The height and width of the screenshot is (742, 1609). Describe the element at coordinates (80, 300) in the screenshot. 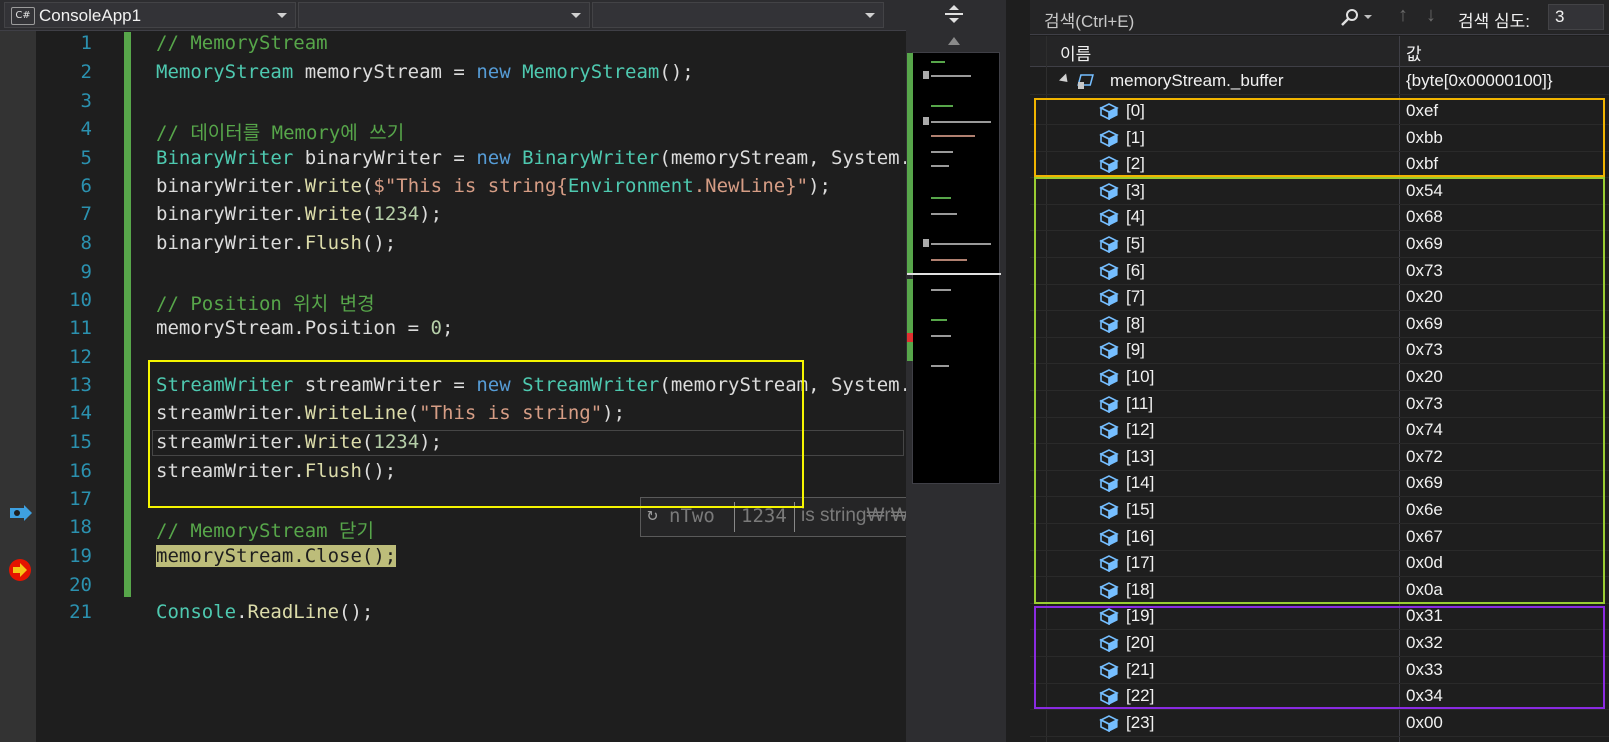

I see `line-number: 10` at that location.